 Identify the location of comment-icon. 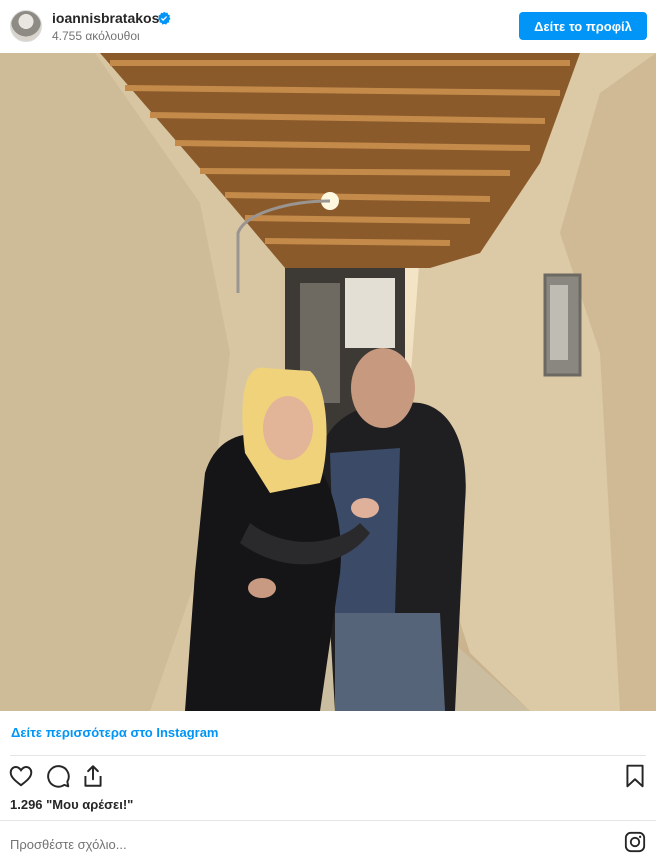
(58, 776).